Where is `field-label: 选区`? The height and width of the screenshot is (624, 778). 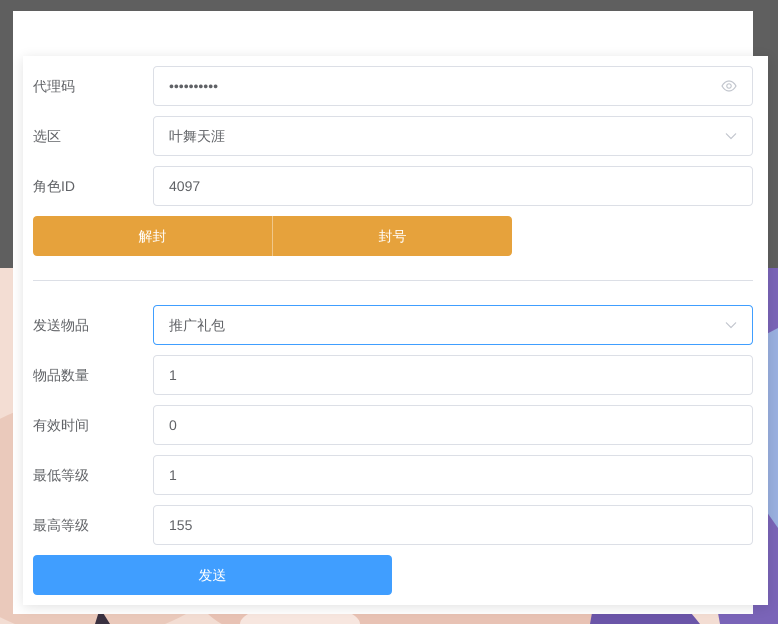
field-label: 选区 is located at coordinates (47, 136).